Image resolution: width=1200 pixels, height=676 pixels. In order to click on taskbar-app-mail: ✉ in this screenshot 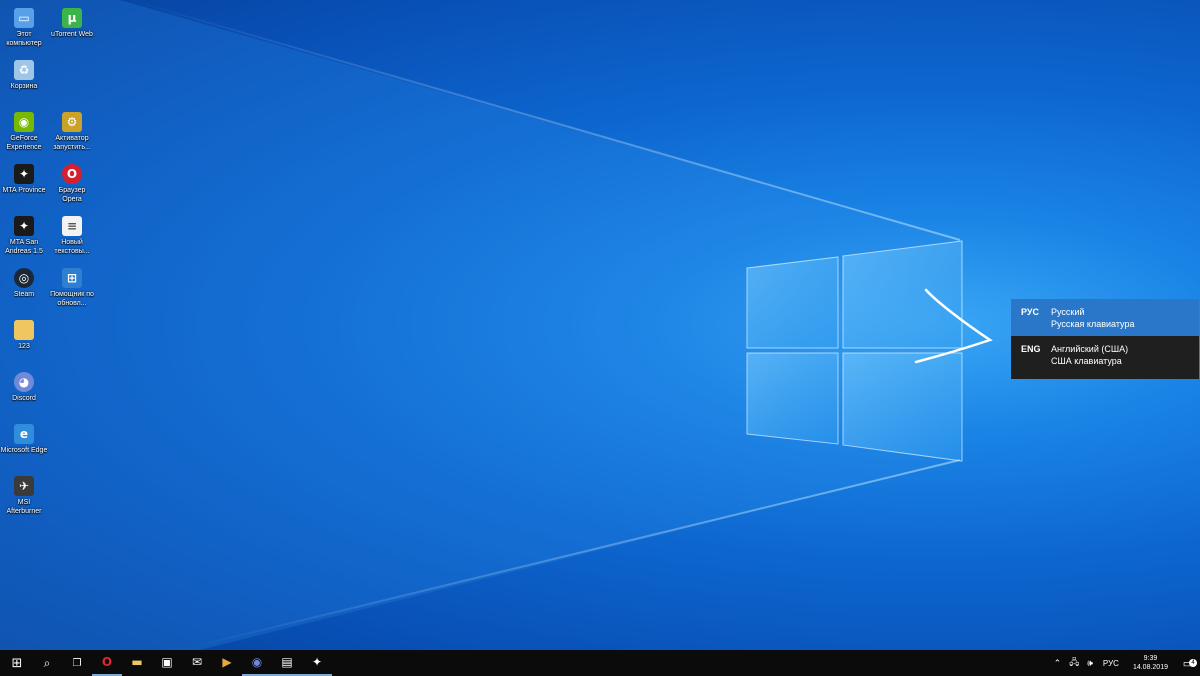, I will do `click(197, 663)`.